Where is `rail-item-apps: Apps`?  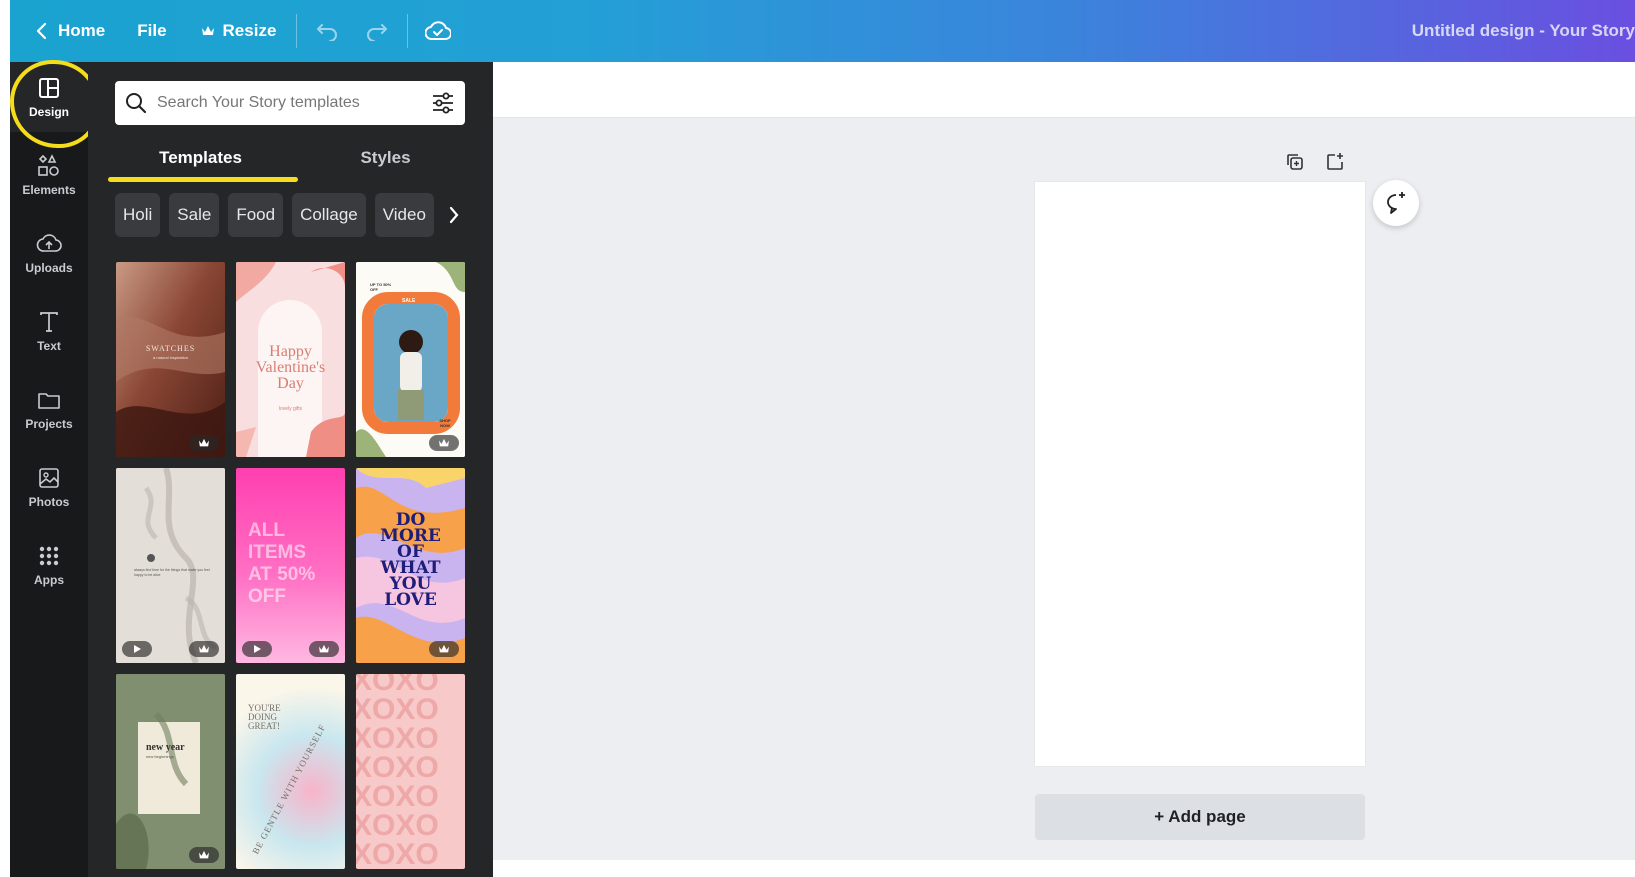
rail-item-apps: Apps is located at coordinates (49, 565).